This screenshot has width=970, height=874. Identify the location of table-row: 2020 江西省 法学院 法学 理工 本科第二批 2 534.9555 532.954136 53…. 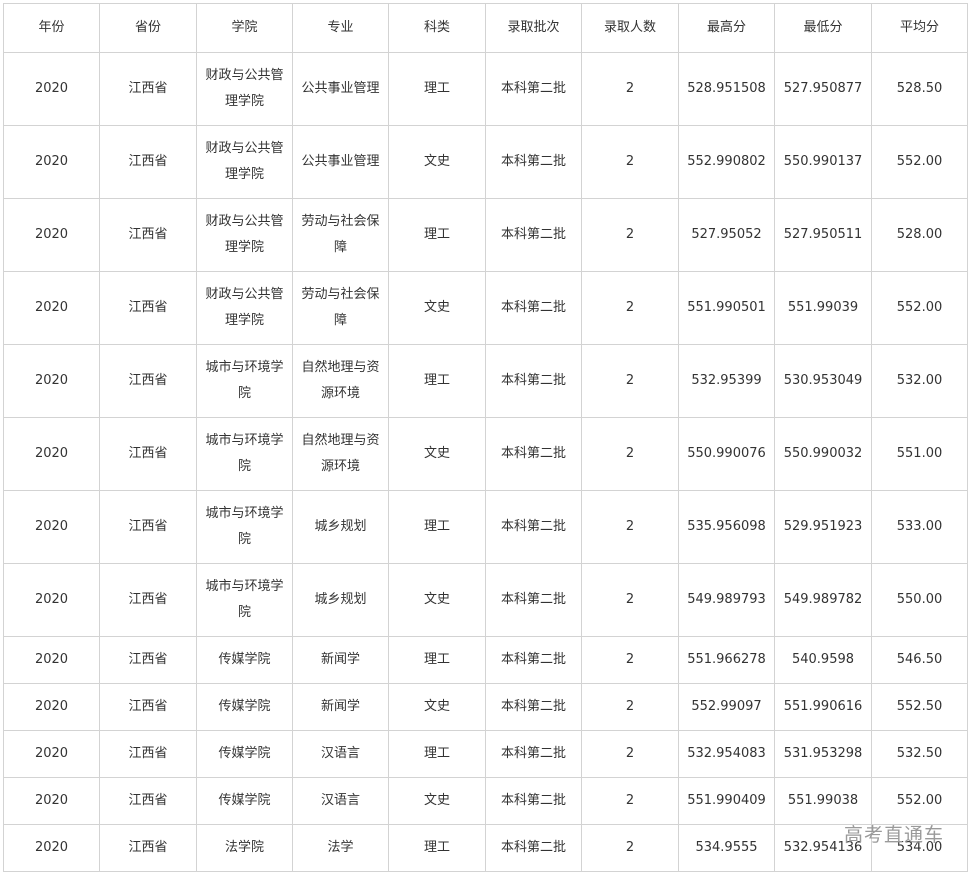
(485, 848).